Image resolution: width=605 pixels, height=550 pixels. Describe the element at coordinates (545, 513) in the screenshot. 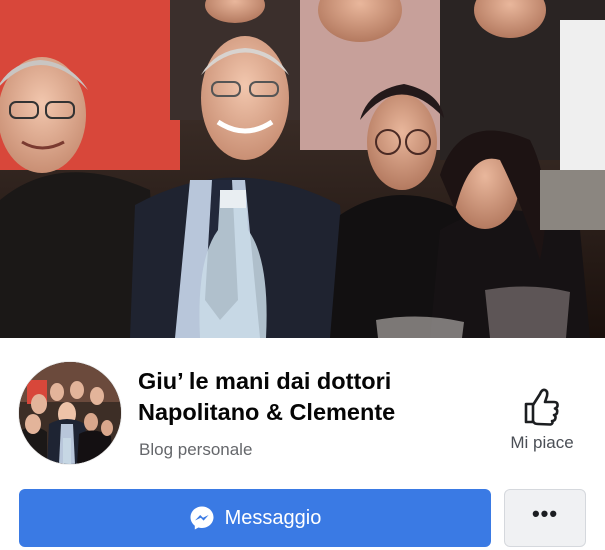

I see `more-dots-icon: •••` at that location.